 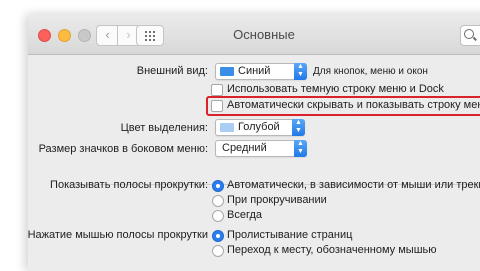 What do you see at coordinates (218, 236) in the screenshot?
I see `click-scroll-page-radio` at bounding box center [218, 236].